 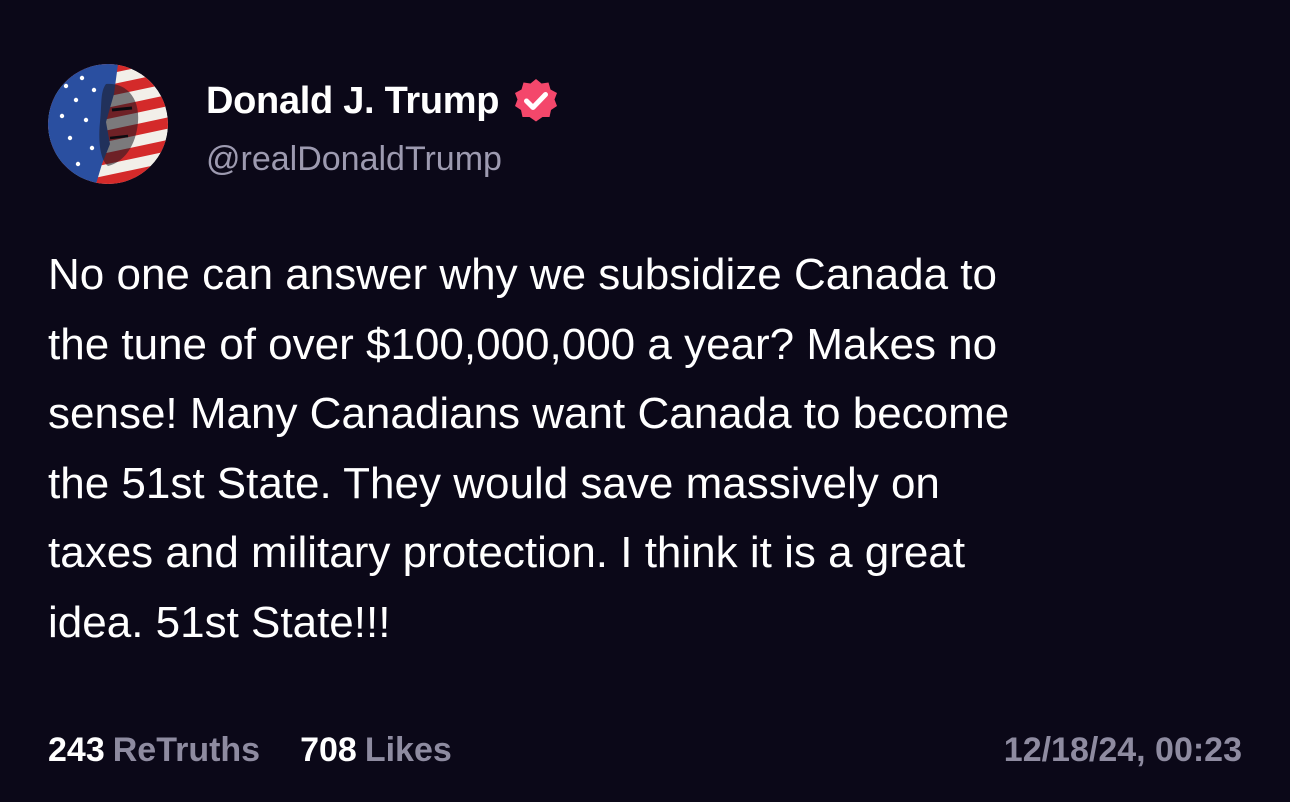 I want to click on avatar, so click(x=108, y=124).